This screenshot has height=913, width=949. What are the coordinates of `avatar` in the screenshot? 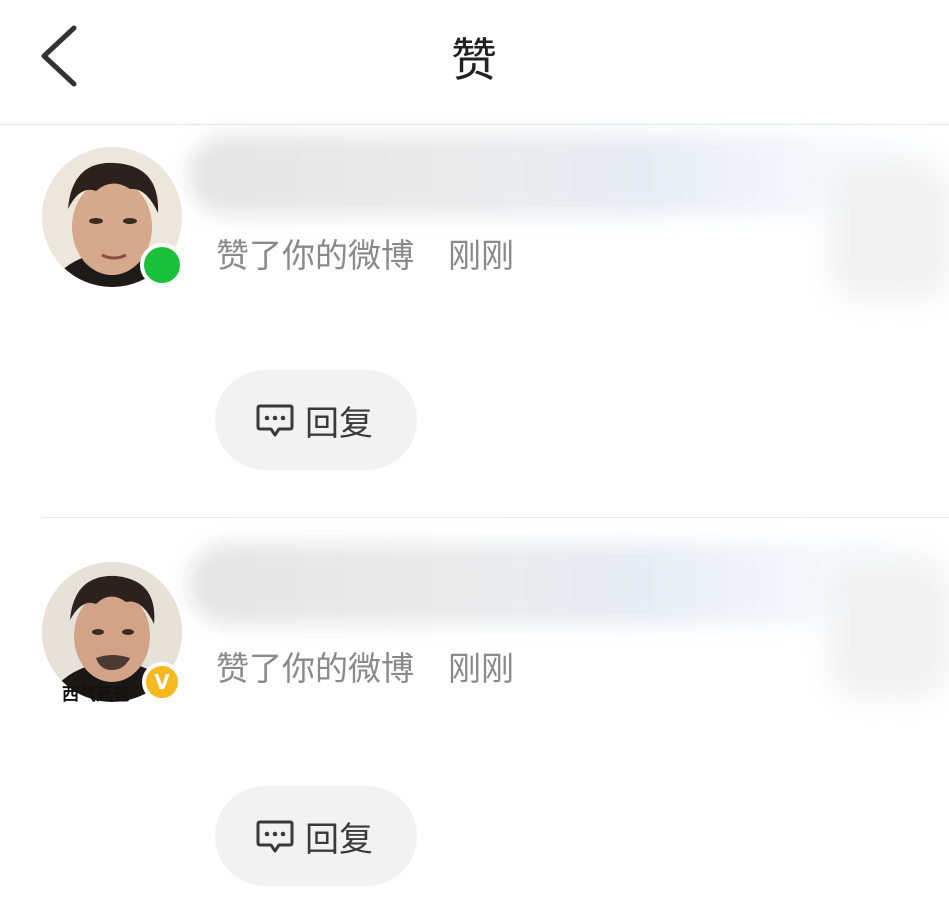 It's located at (113, 217).